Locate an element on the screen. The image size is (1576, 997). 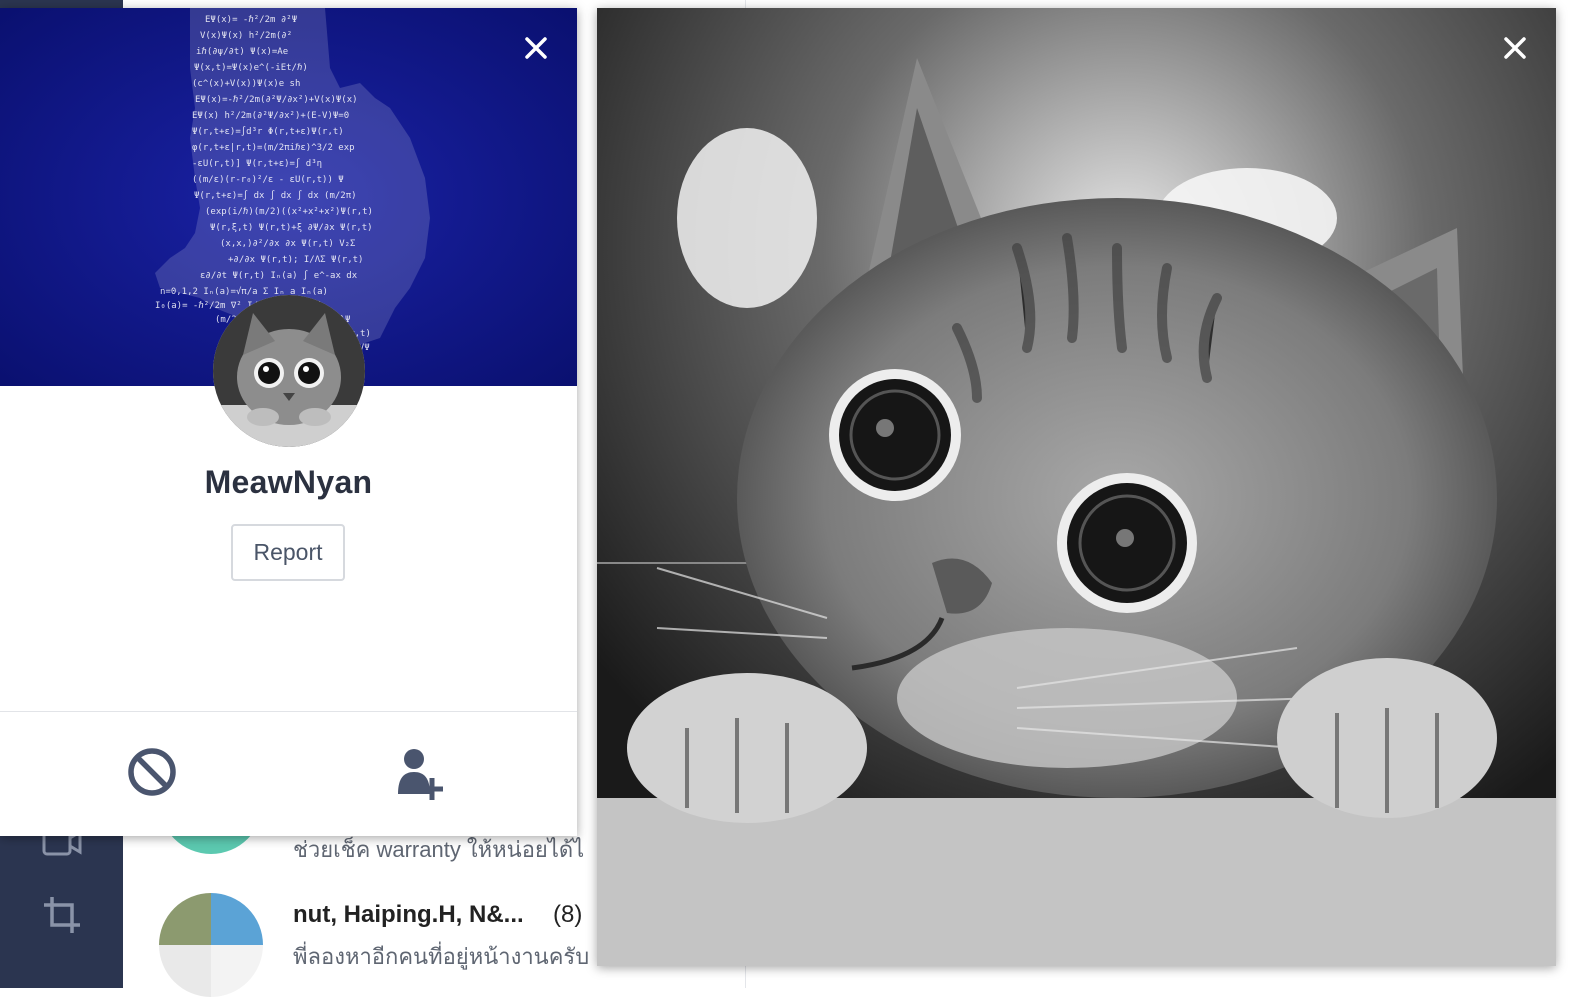
report-button: Report is located at coordinates (288, 552).